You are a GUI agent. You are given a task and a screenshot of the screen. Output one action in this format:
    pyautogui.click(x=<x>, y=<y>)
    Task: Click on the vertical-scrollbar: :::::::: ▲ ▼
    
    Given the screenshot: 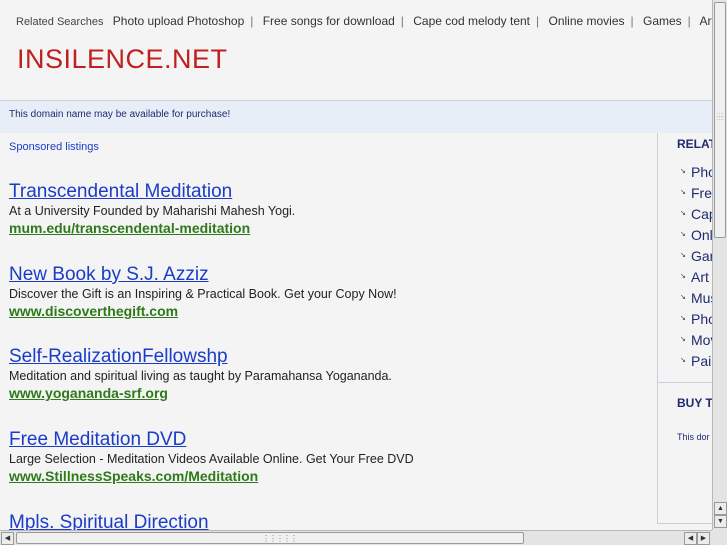 What is the action you would take?
    pyautogui.click(x=719, y=265)
    